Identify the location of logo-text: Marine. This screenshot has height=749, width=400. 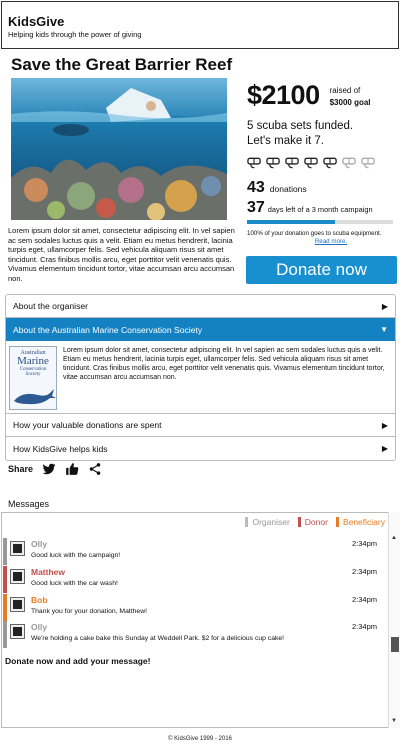
(33, 361).